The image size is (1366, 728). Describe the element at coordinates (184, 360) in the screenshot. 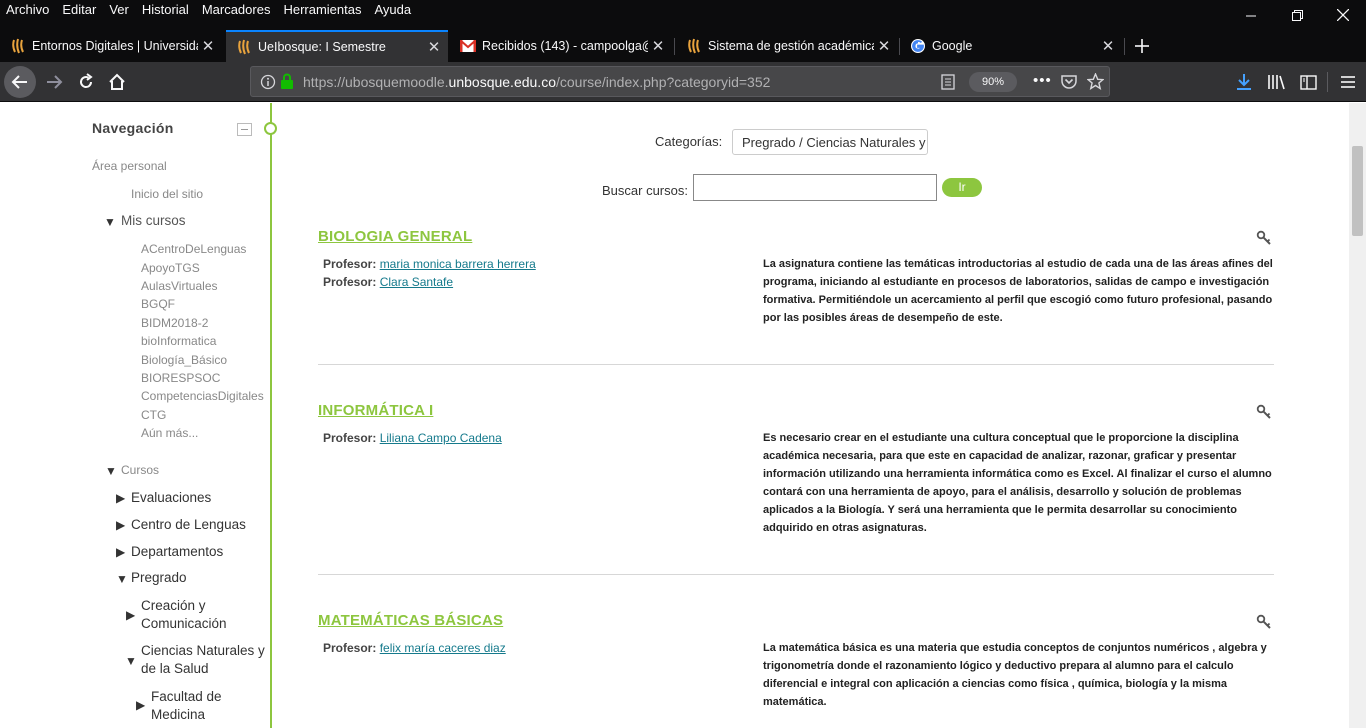

I see `my-course-item: Biología_Básico` at that location.